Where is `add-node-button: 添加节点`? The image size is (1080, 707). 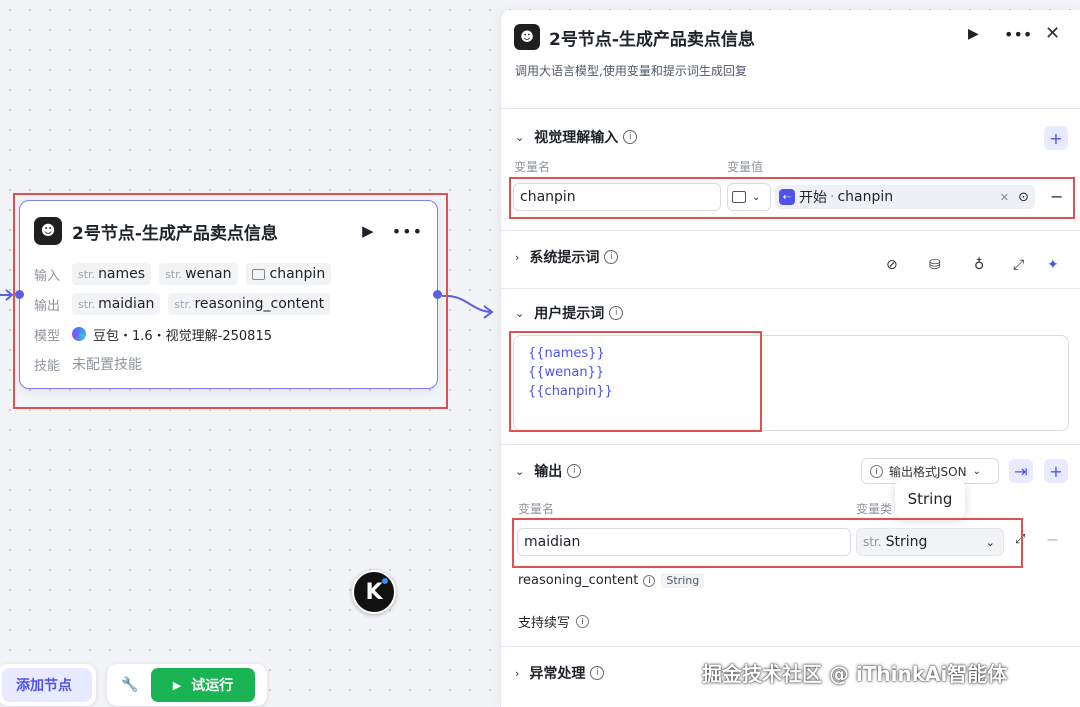
add-node-button: 添加节点 is located at coordinates (47, 685).